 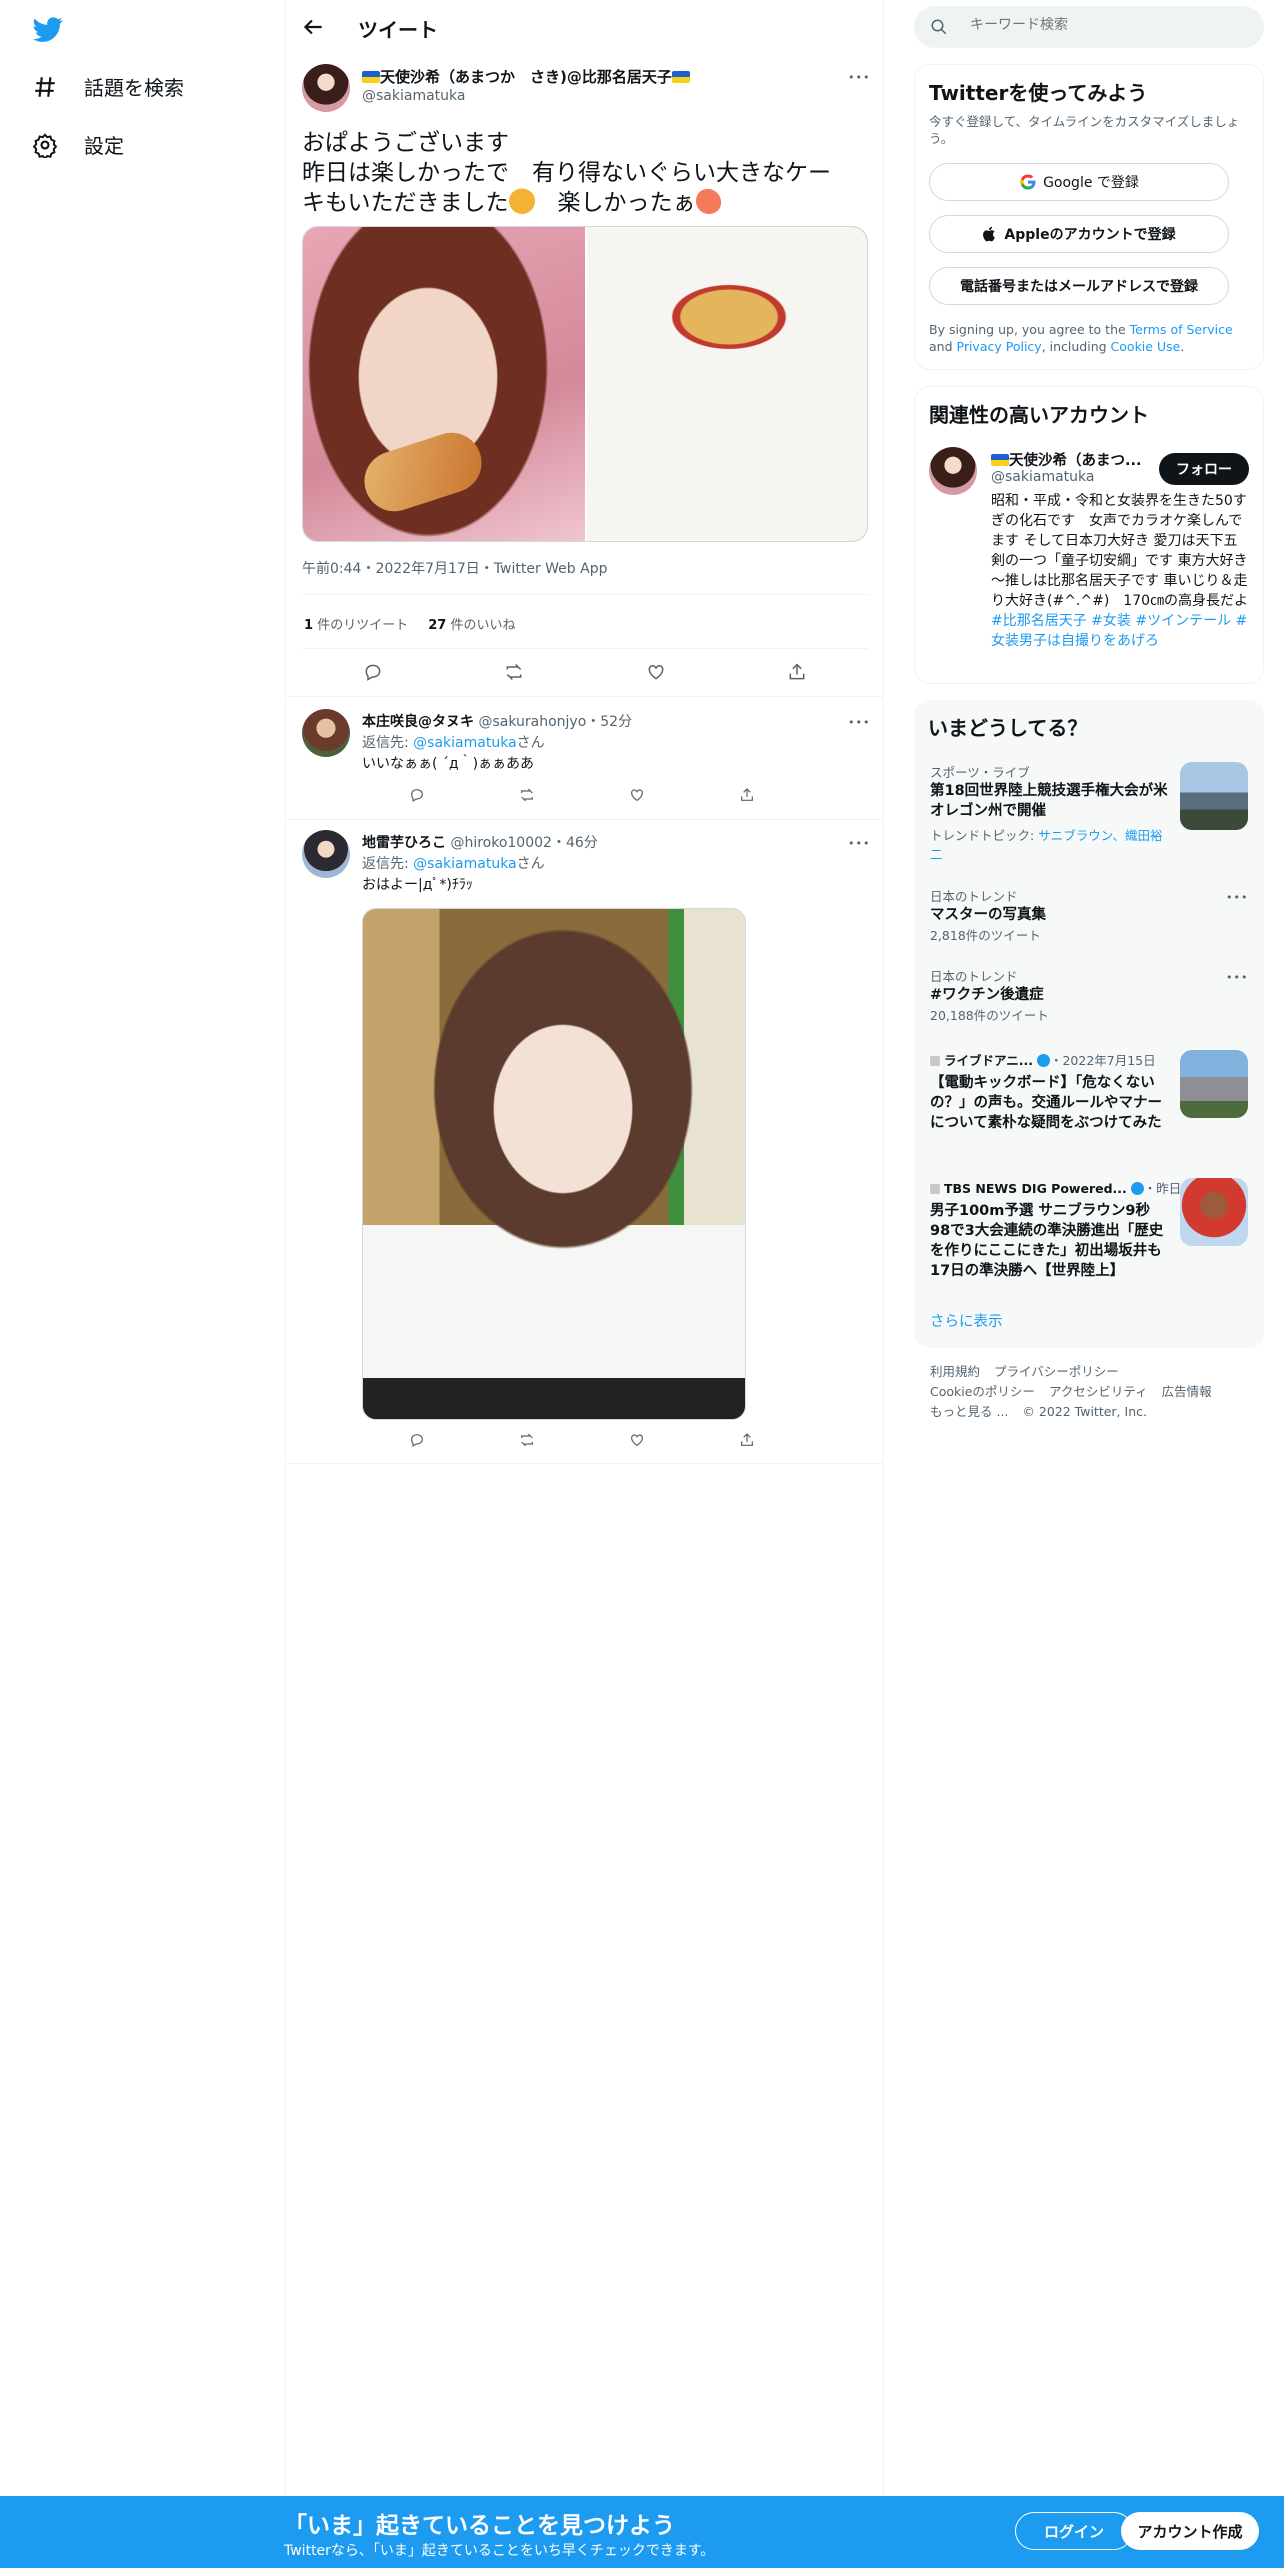 What do you see at coordinates (526, 76) in the screenshot?
I see `tweet-author-name: 天使沙希（あまつか さき)@比那名居天子` at bounding box center [526, 76].